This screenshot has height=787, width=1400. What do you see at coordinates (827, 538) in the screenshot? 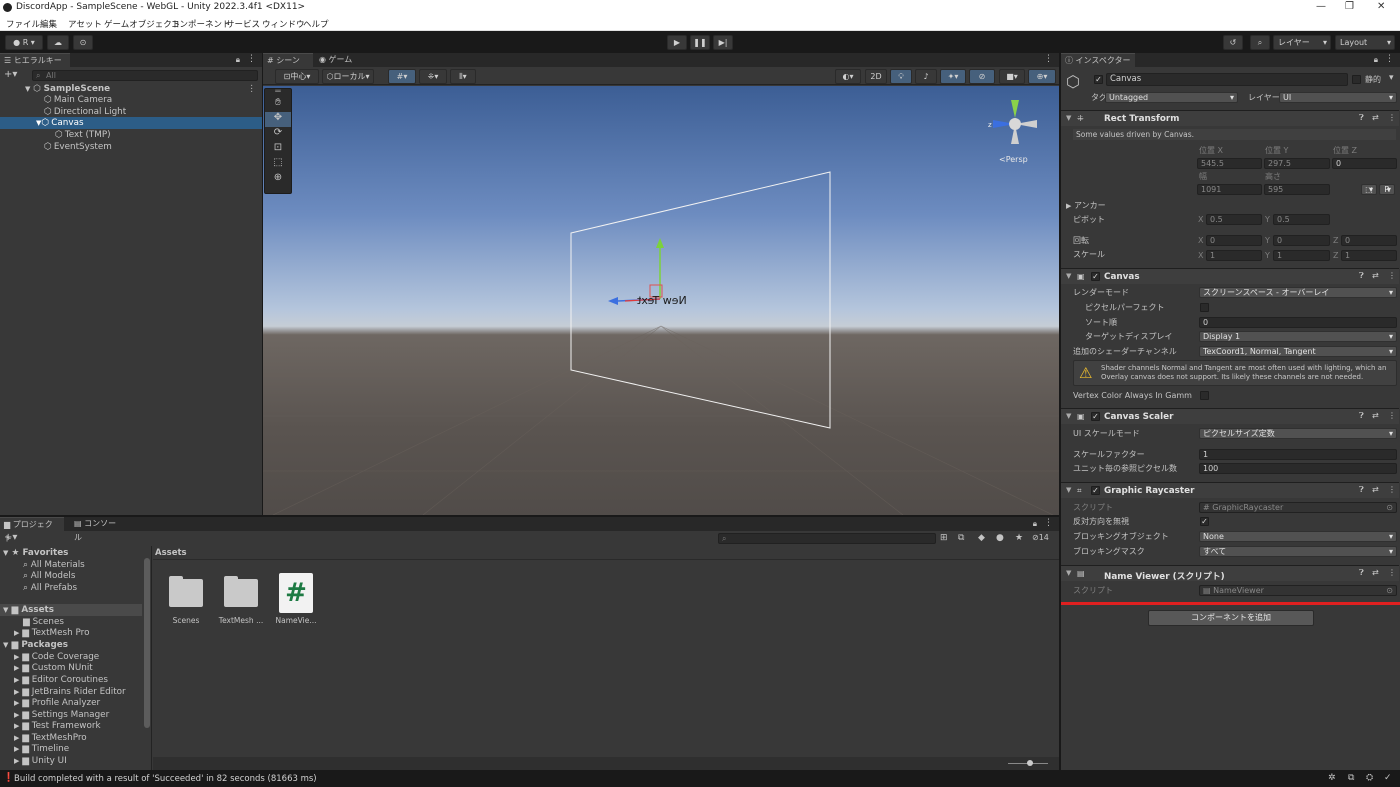
I see `project-search-input: ⌕` at bounding box center [827, 538].